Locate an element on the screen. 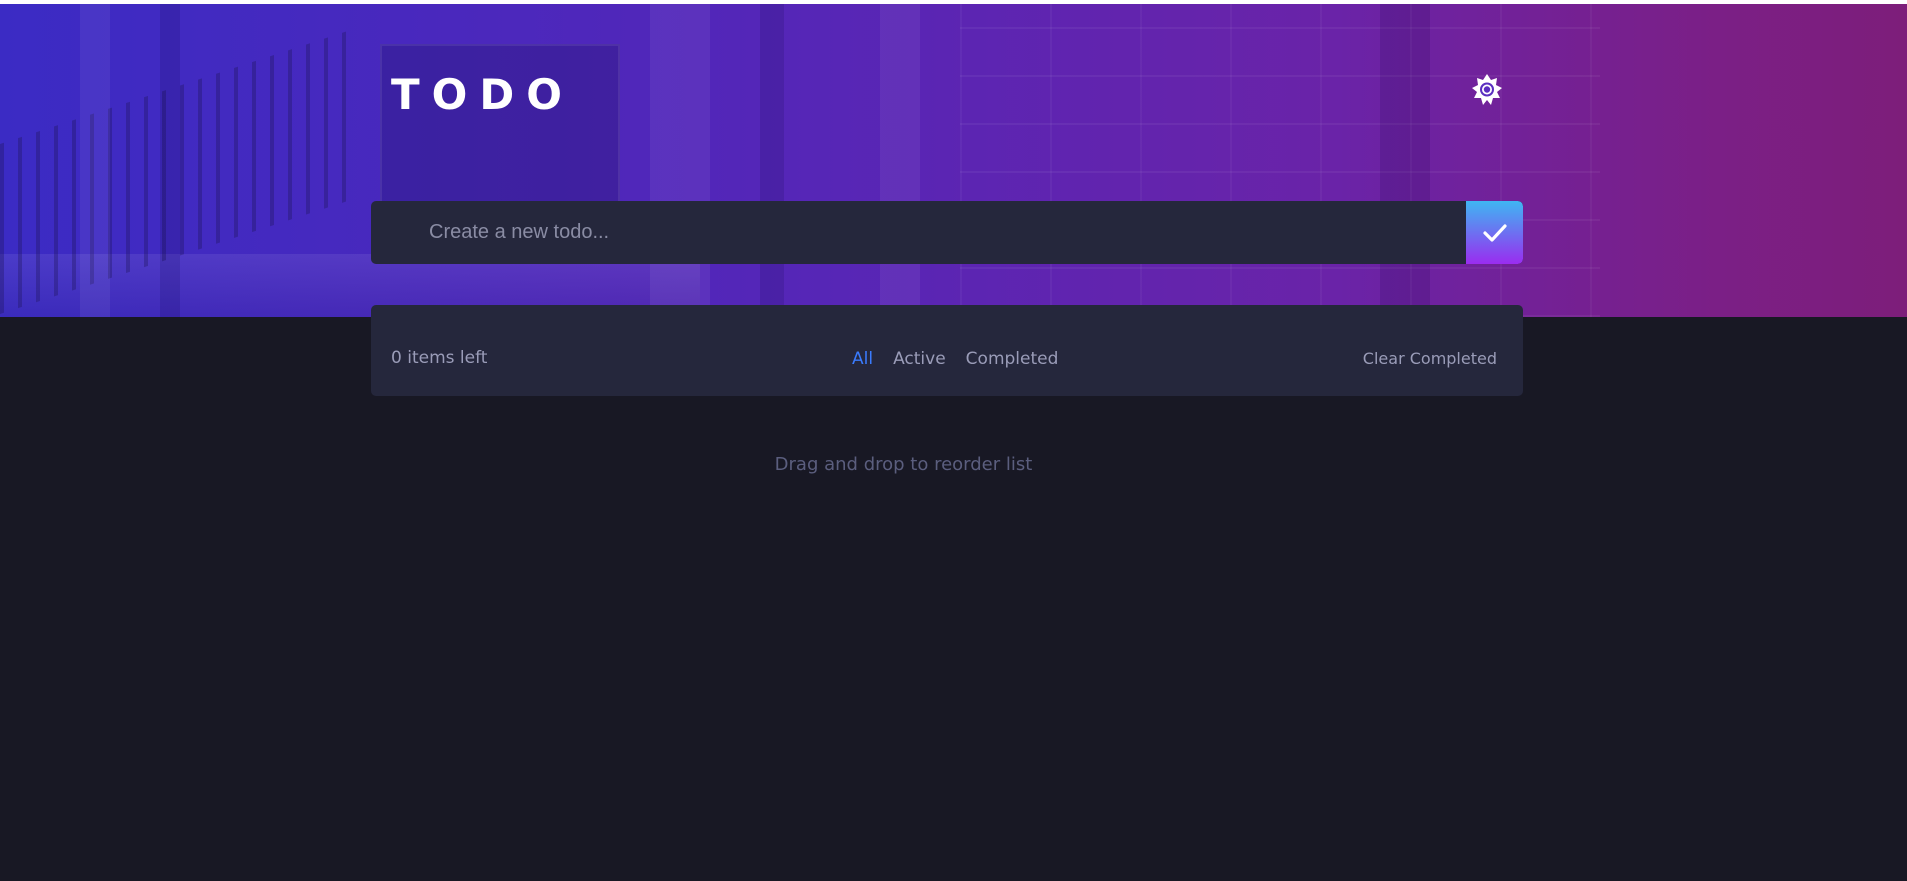 The height and width of the screenshot is (881, 1907). filter-all: All is located at coordinates (862, 359).